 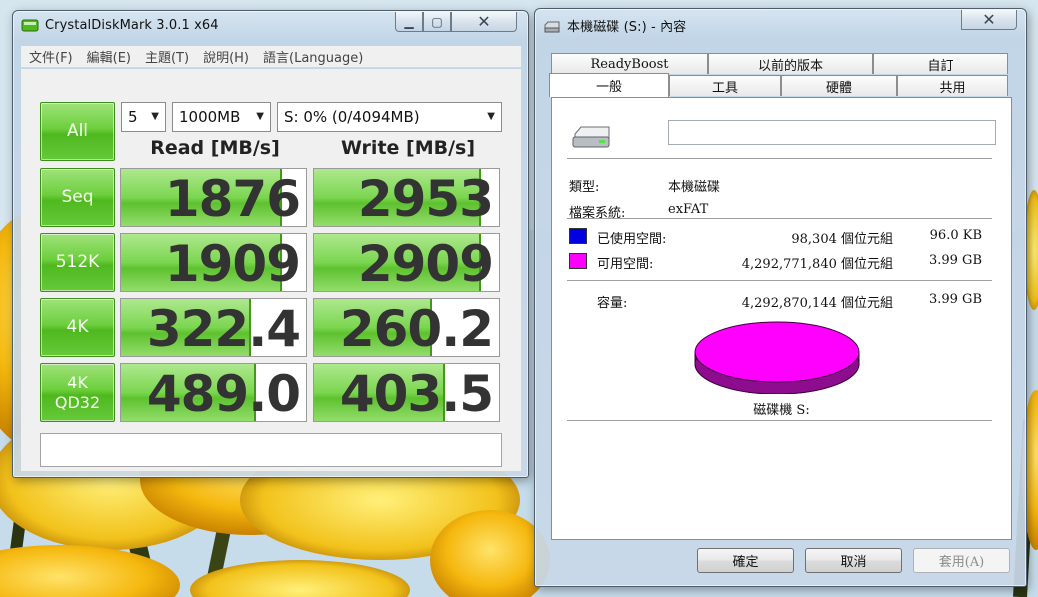 I want to click on menu-file: 文件(F), so click(x=51, y=56).